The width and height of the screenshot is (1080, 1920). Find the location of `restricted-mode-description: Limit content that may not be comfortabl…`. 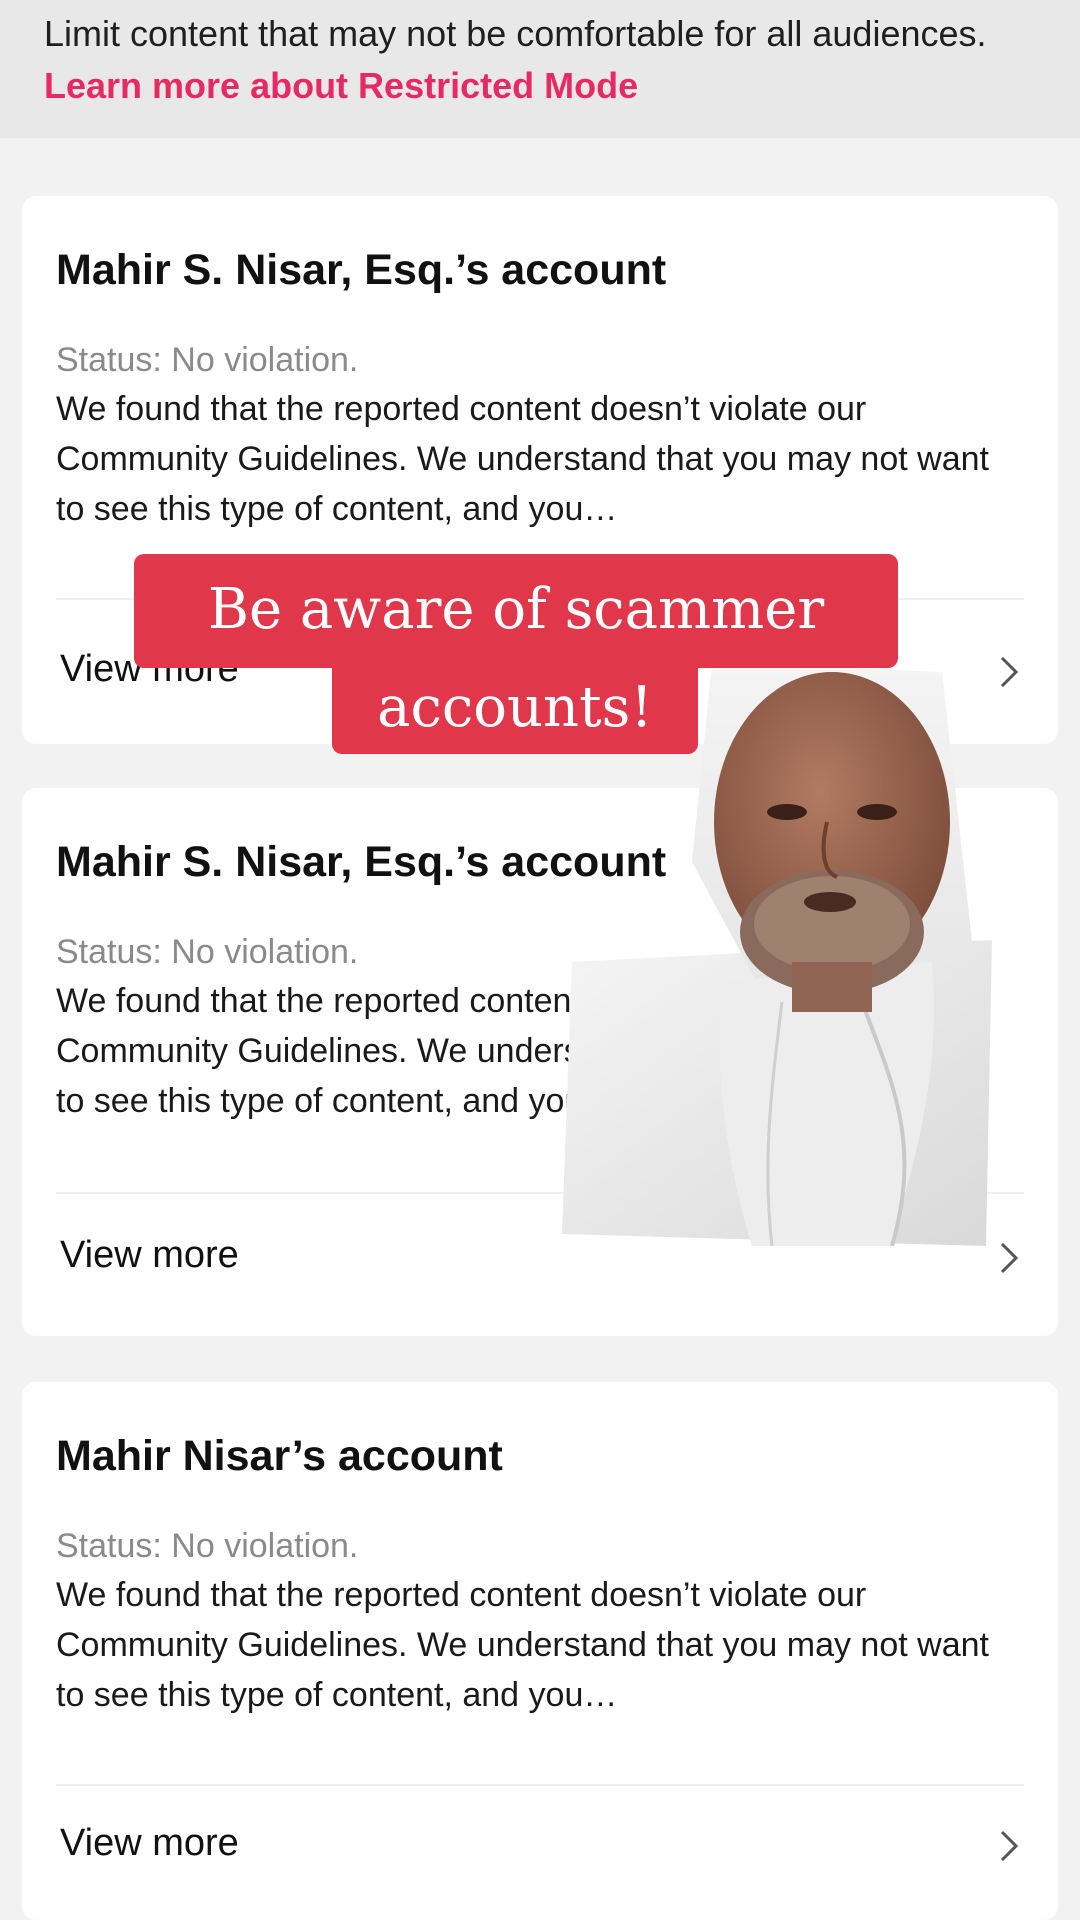

restricted-mode-description: Limit content that may not be comfortabl… is located at coordinates (540, 60).